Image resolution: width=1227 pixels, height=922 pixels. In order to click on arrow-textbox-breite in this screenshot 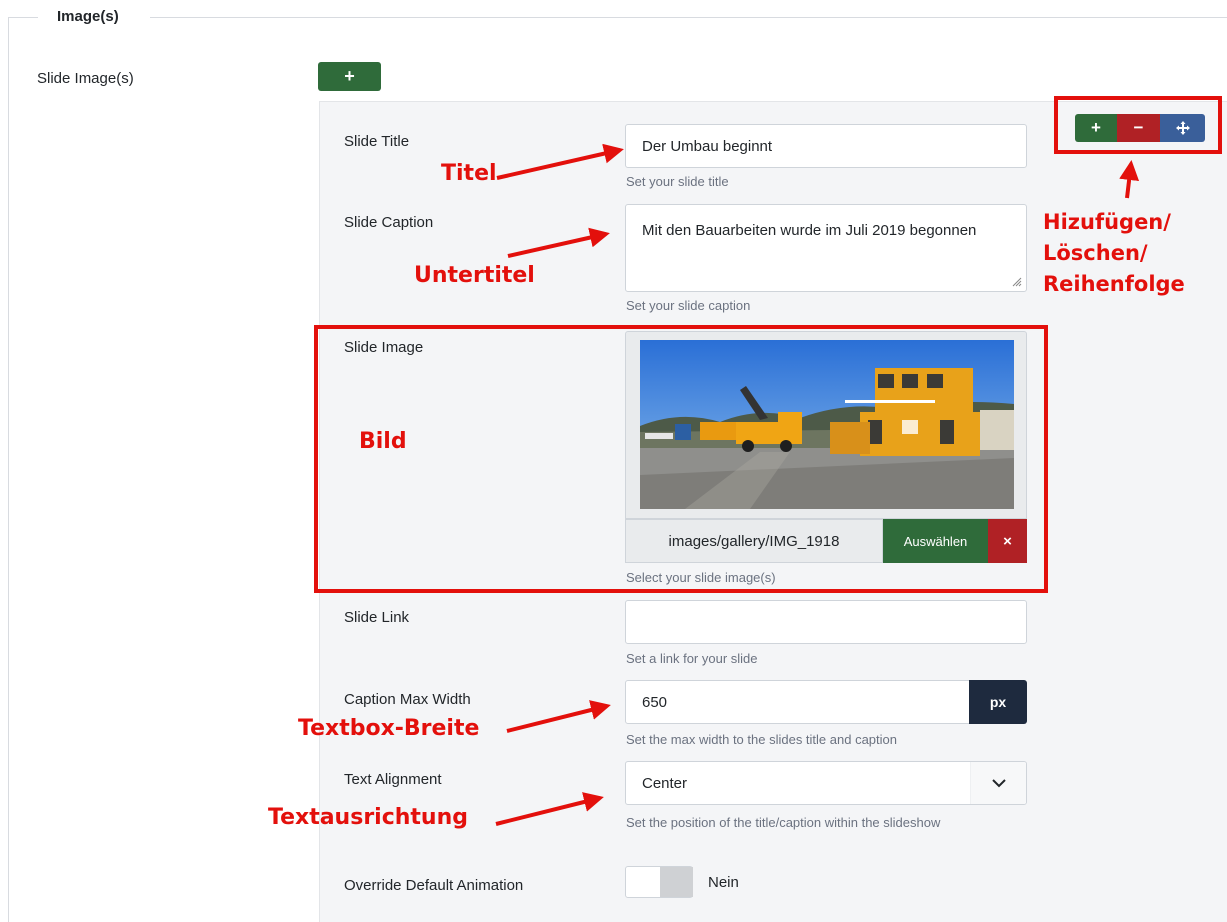, I will do `click(558, 716)`.